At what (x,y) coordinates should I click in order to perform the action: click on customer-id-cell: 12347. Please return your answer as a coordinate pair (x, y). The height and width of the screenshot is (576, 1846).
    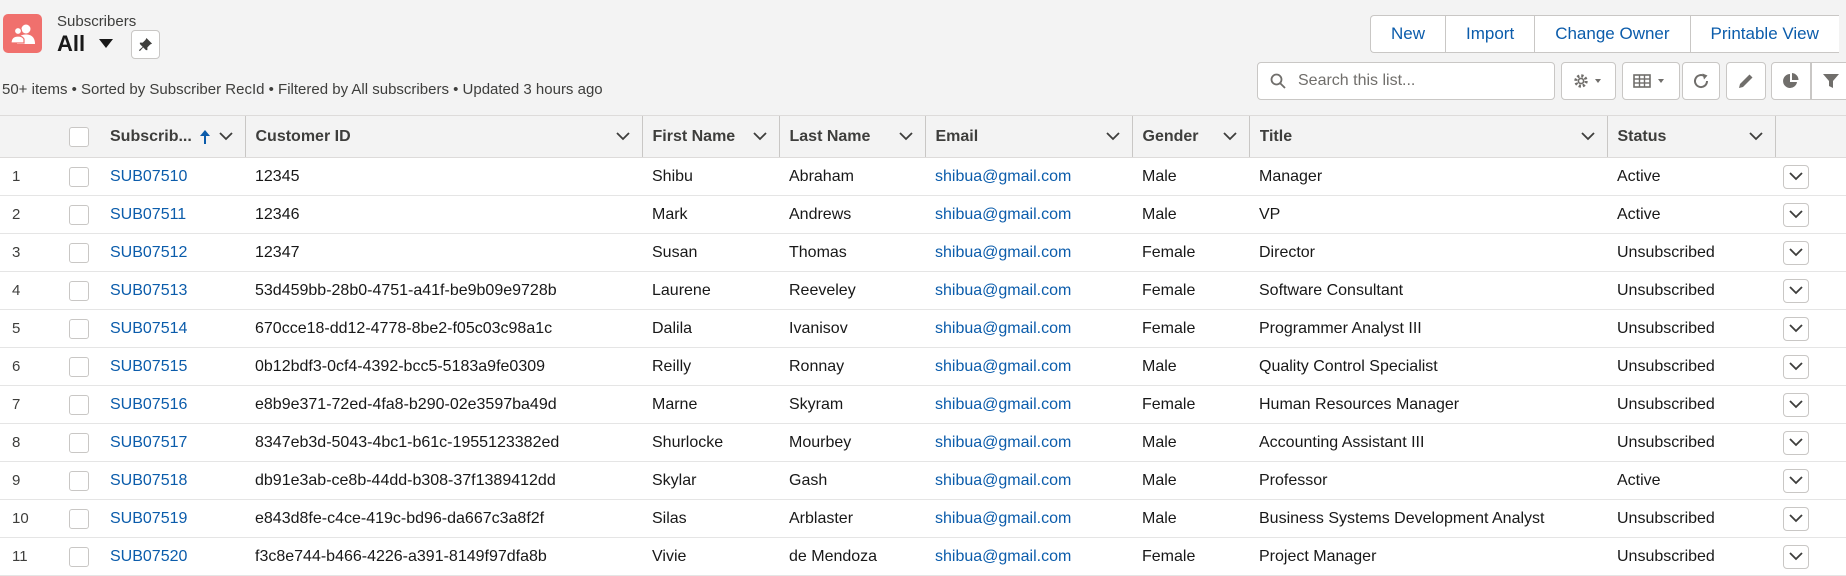
    Looking at the image, I should click on (443, 252).